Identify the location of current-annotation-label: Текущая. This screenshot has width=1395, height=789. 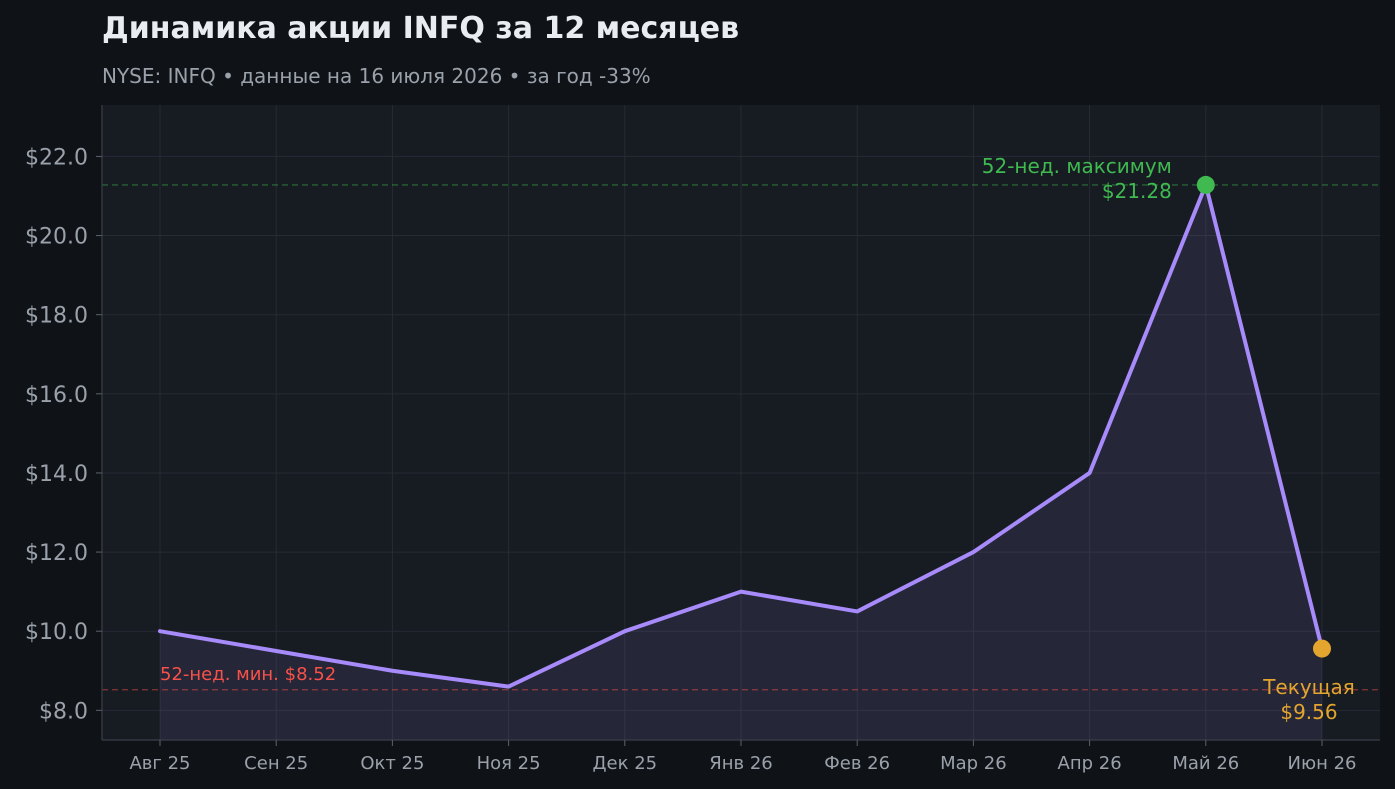
(1308, 687).